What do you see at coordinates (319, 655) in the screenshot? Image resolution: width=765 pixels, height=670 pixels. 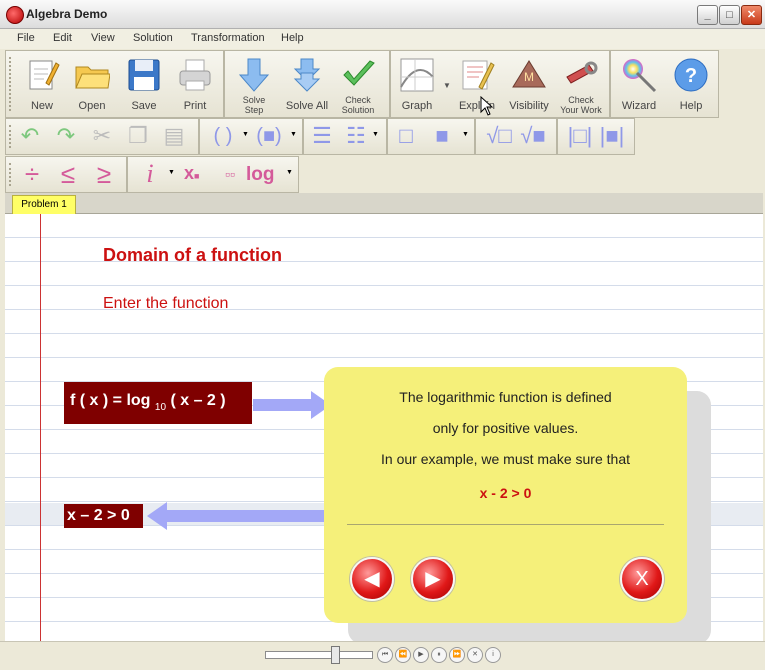 I see `playback-slider-track` at bounding box center [319, 655].